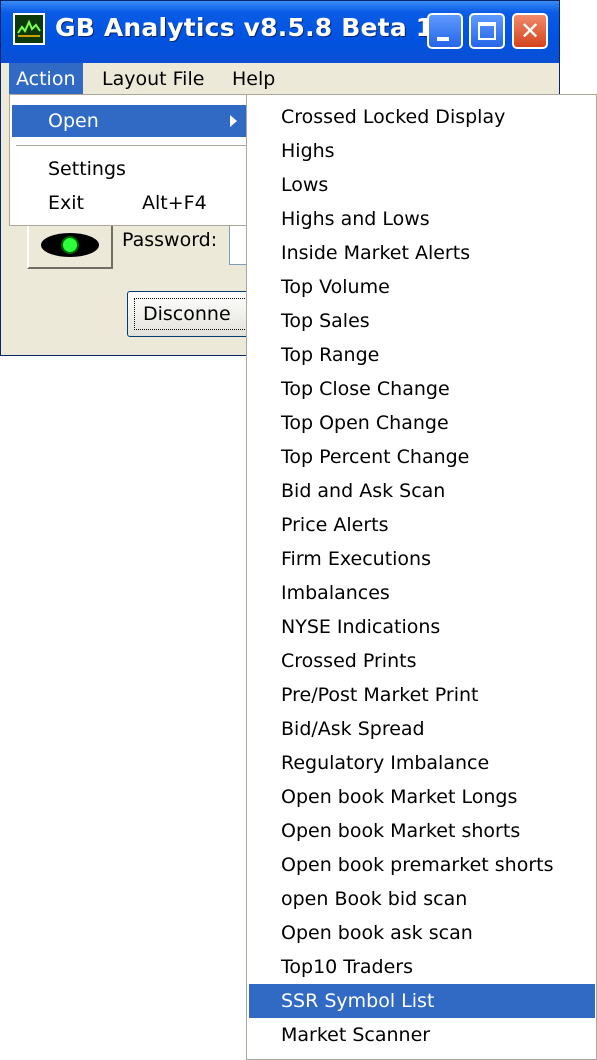 The height and width of the screenshot is (1060, 597). I want to click on submenu-item: Bid/Ask Spread, so click(422, 729).